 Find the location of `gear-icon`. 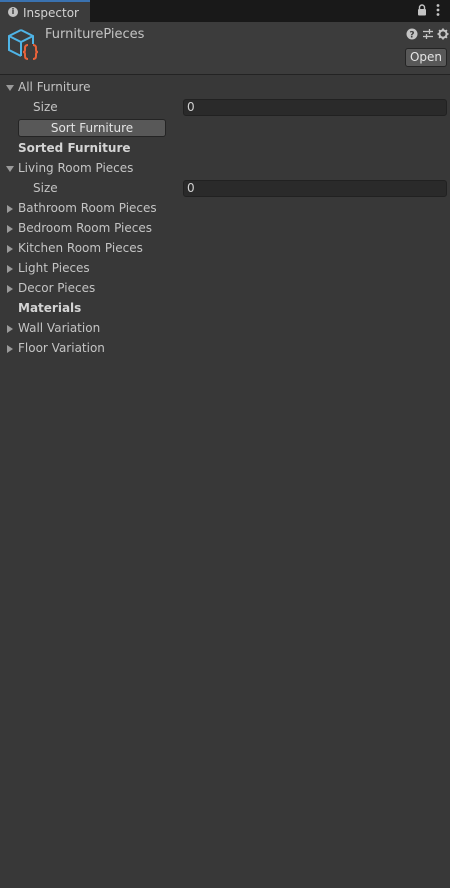

gear-icon is located at coordinates (443, 34).